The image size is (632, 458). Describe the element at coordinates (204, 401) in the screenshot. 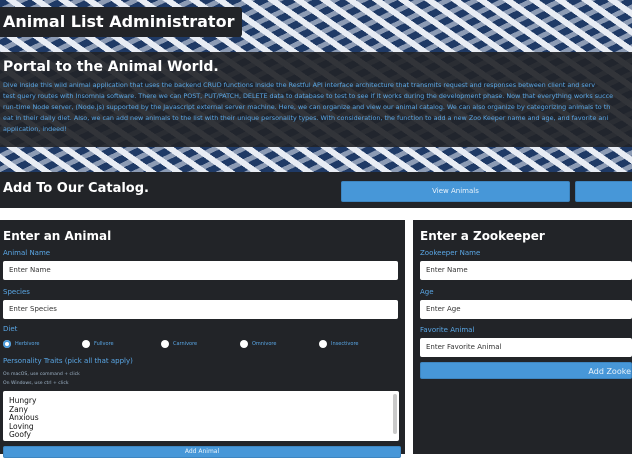

I see `trait-option: Hungry` at that location.